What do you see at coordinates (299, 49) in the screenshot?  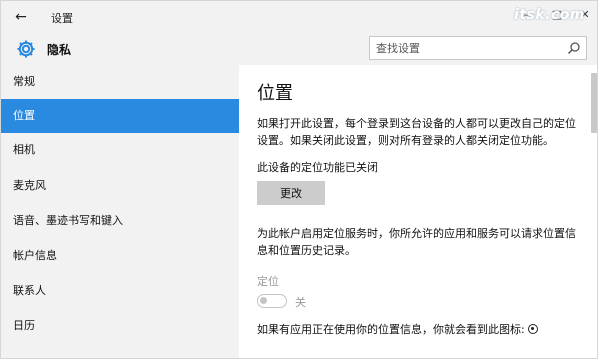 I see `section-header: 隐私` at bounding box center [299, 49].